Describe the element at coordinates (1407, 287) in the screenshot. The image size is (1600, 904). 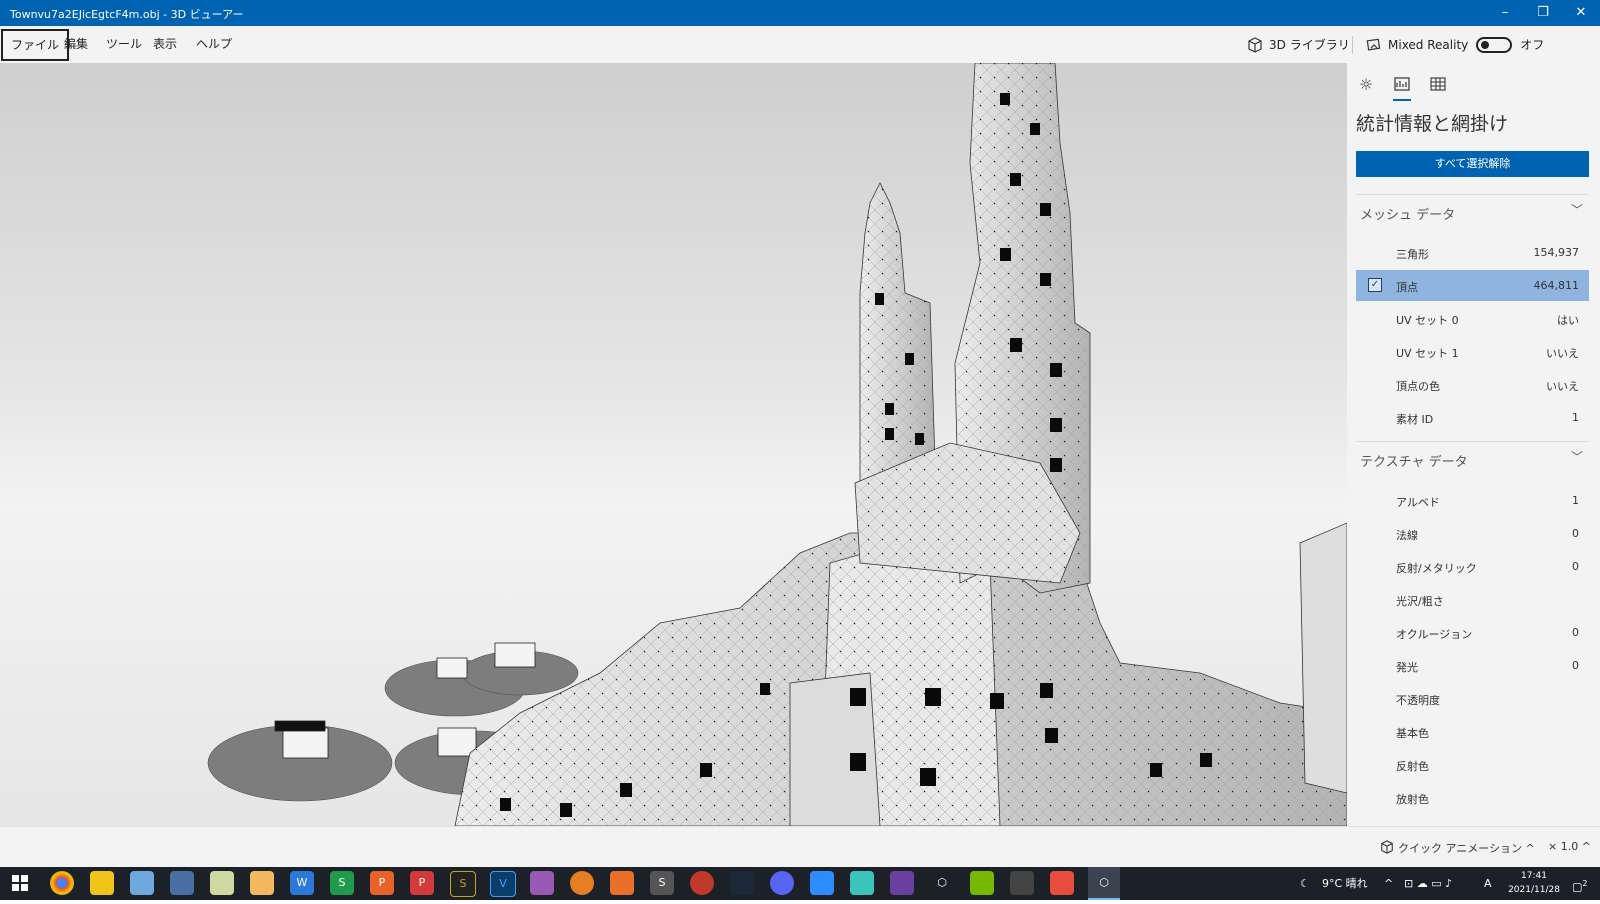
I see `row-label: 頂点` at that location.